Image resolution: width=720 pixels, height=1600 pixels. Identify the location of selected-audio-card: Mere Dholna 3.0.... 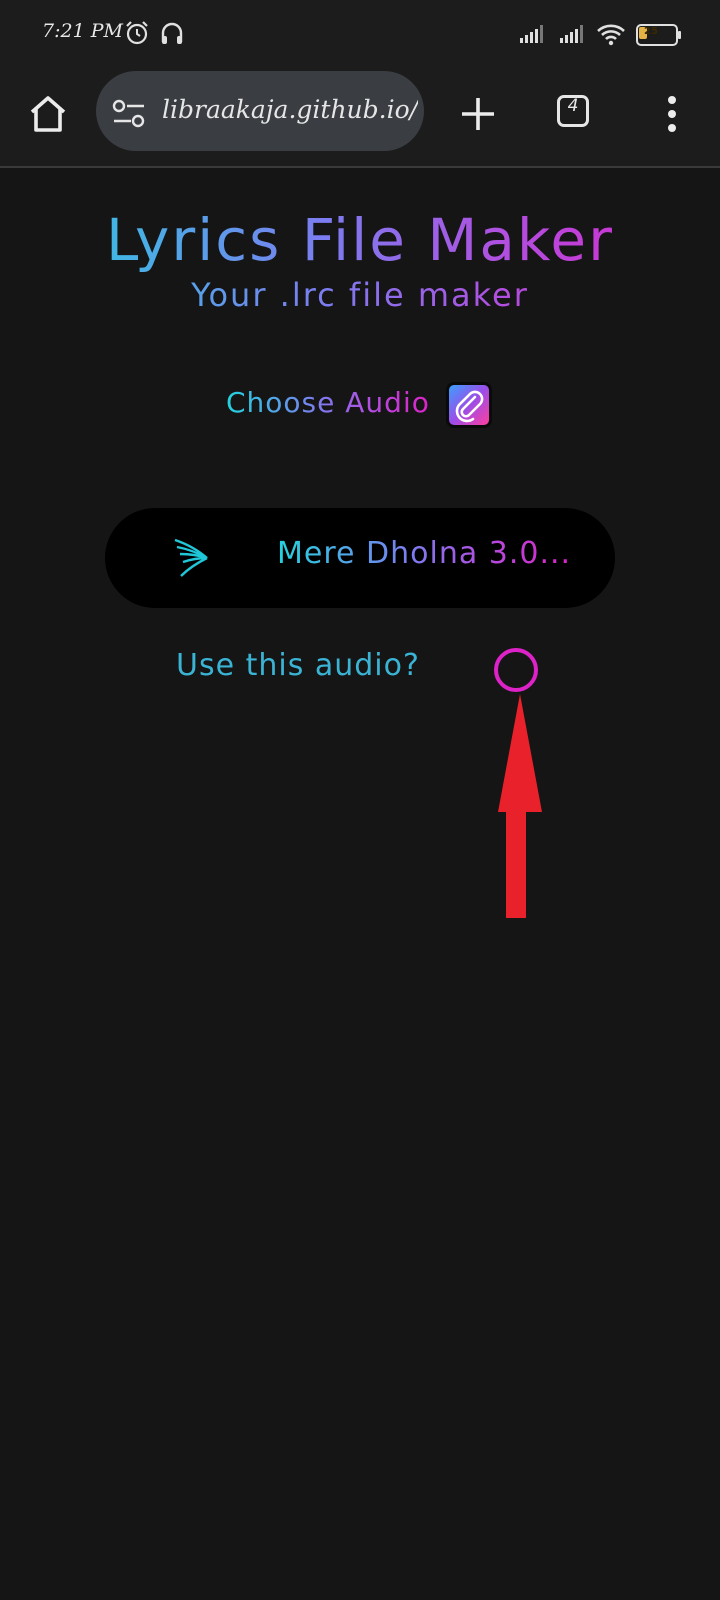
(360, 558).